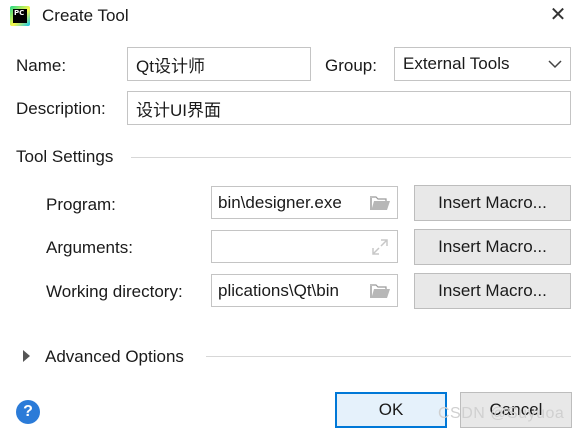  I want to click on program-value: bin\designer.exe, so click(280, 202).